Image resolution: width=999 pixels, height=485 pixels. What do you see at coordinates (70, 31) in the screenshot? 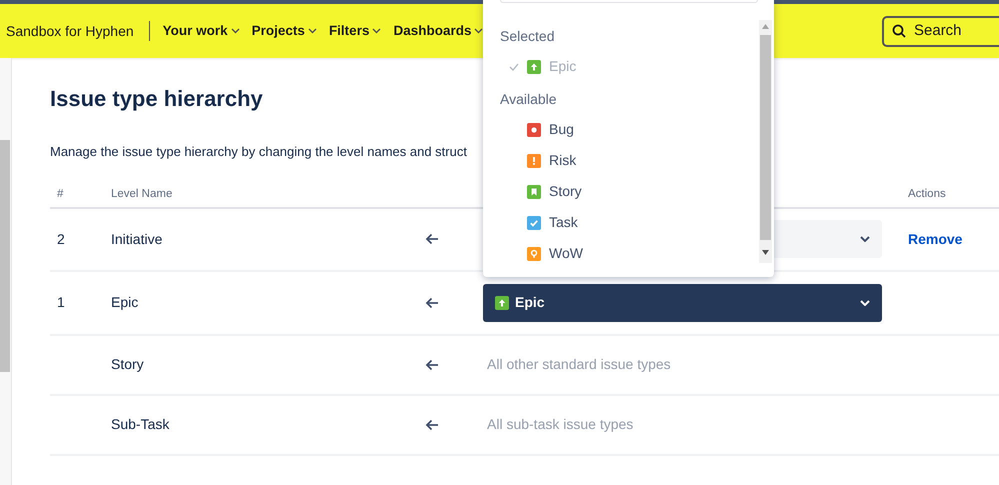
I see `site-name: Sandbox for Hyphen` at bounding box center [70, 31].